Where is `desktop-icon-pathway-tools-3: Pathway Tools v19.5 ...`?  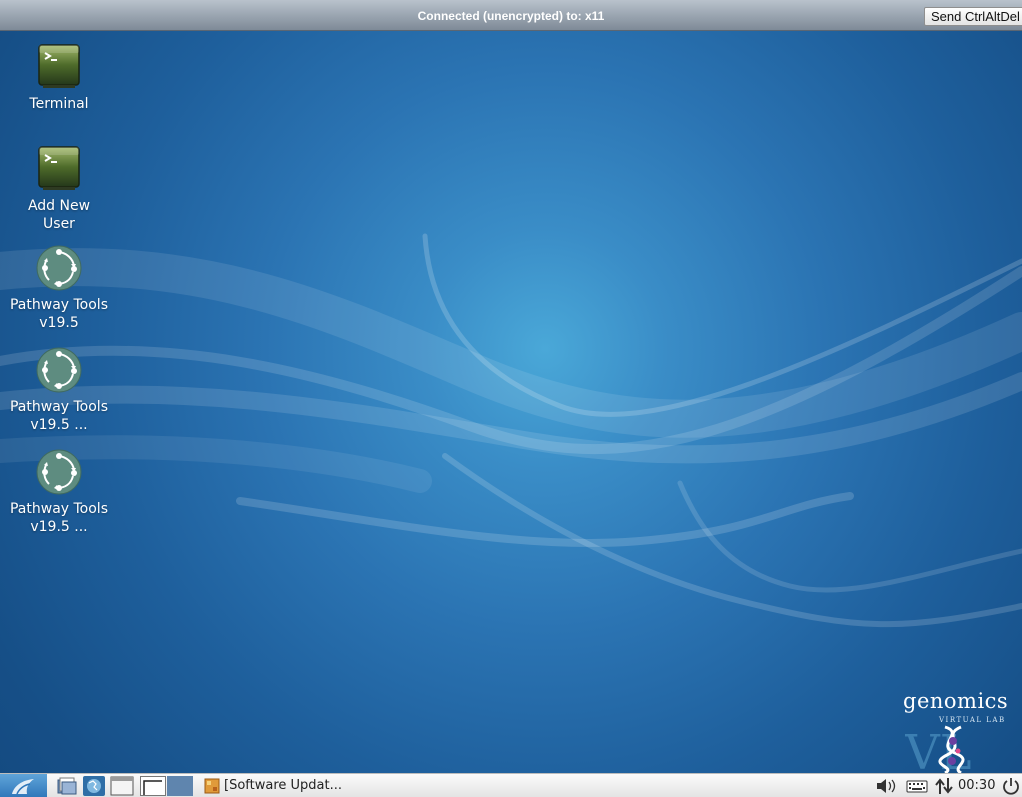 desktop-icon-pathway-tools-3: Pathway Tools v19.5 ... is located at coordinates (59, 492).